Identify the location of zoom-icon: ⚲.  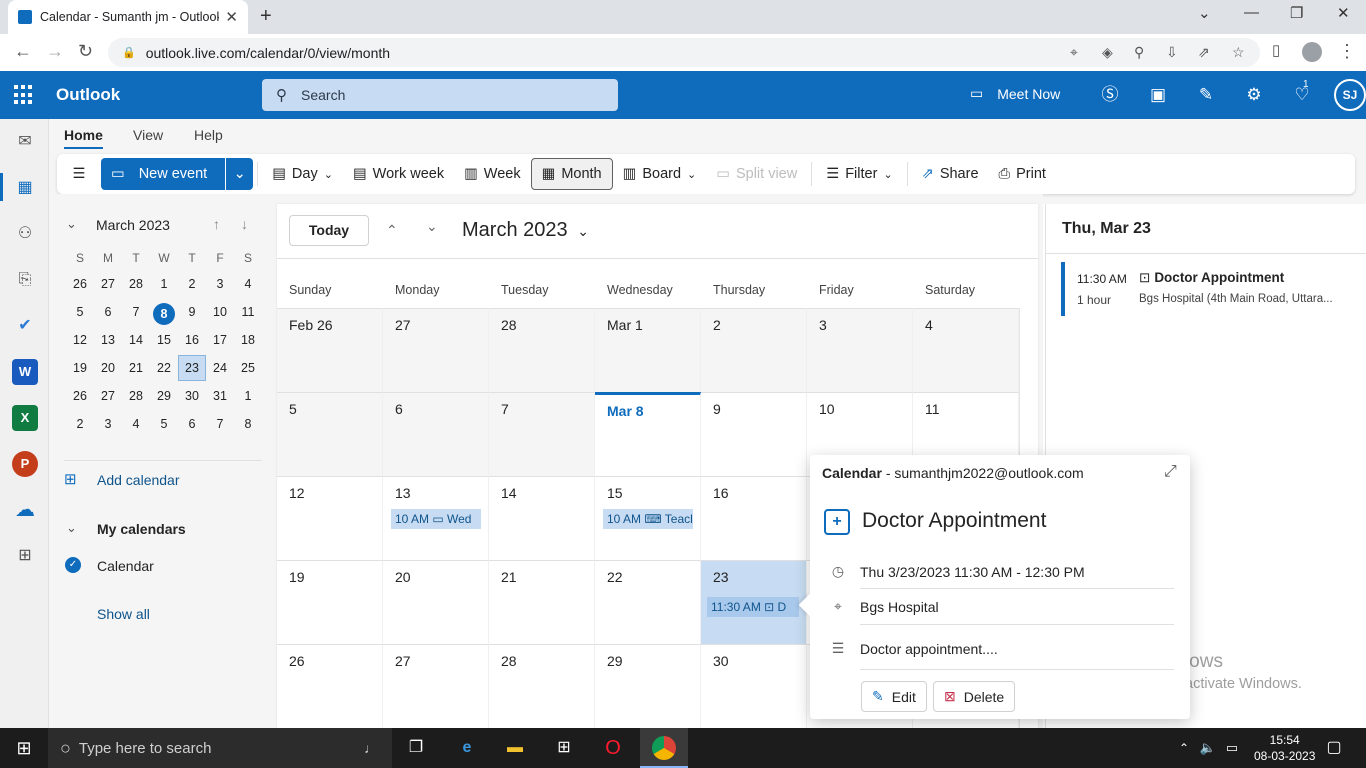
(1139, 52).